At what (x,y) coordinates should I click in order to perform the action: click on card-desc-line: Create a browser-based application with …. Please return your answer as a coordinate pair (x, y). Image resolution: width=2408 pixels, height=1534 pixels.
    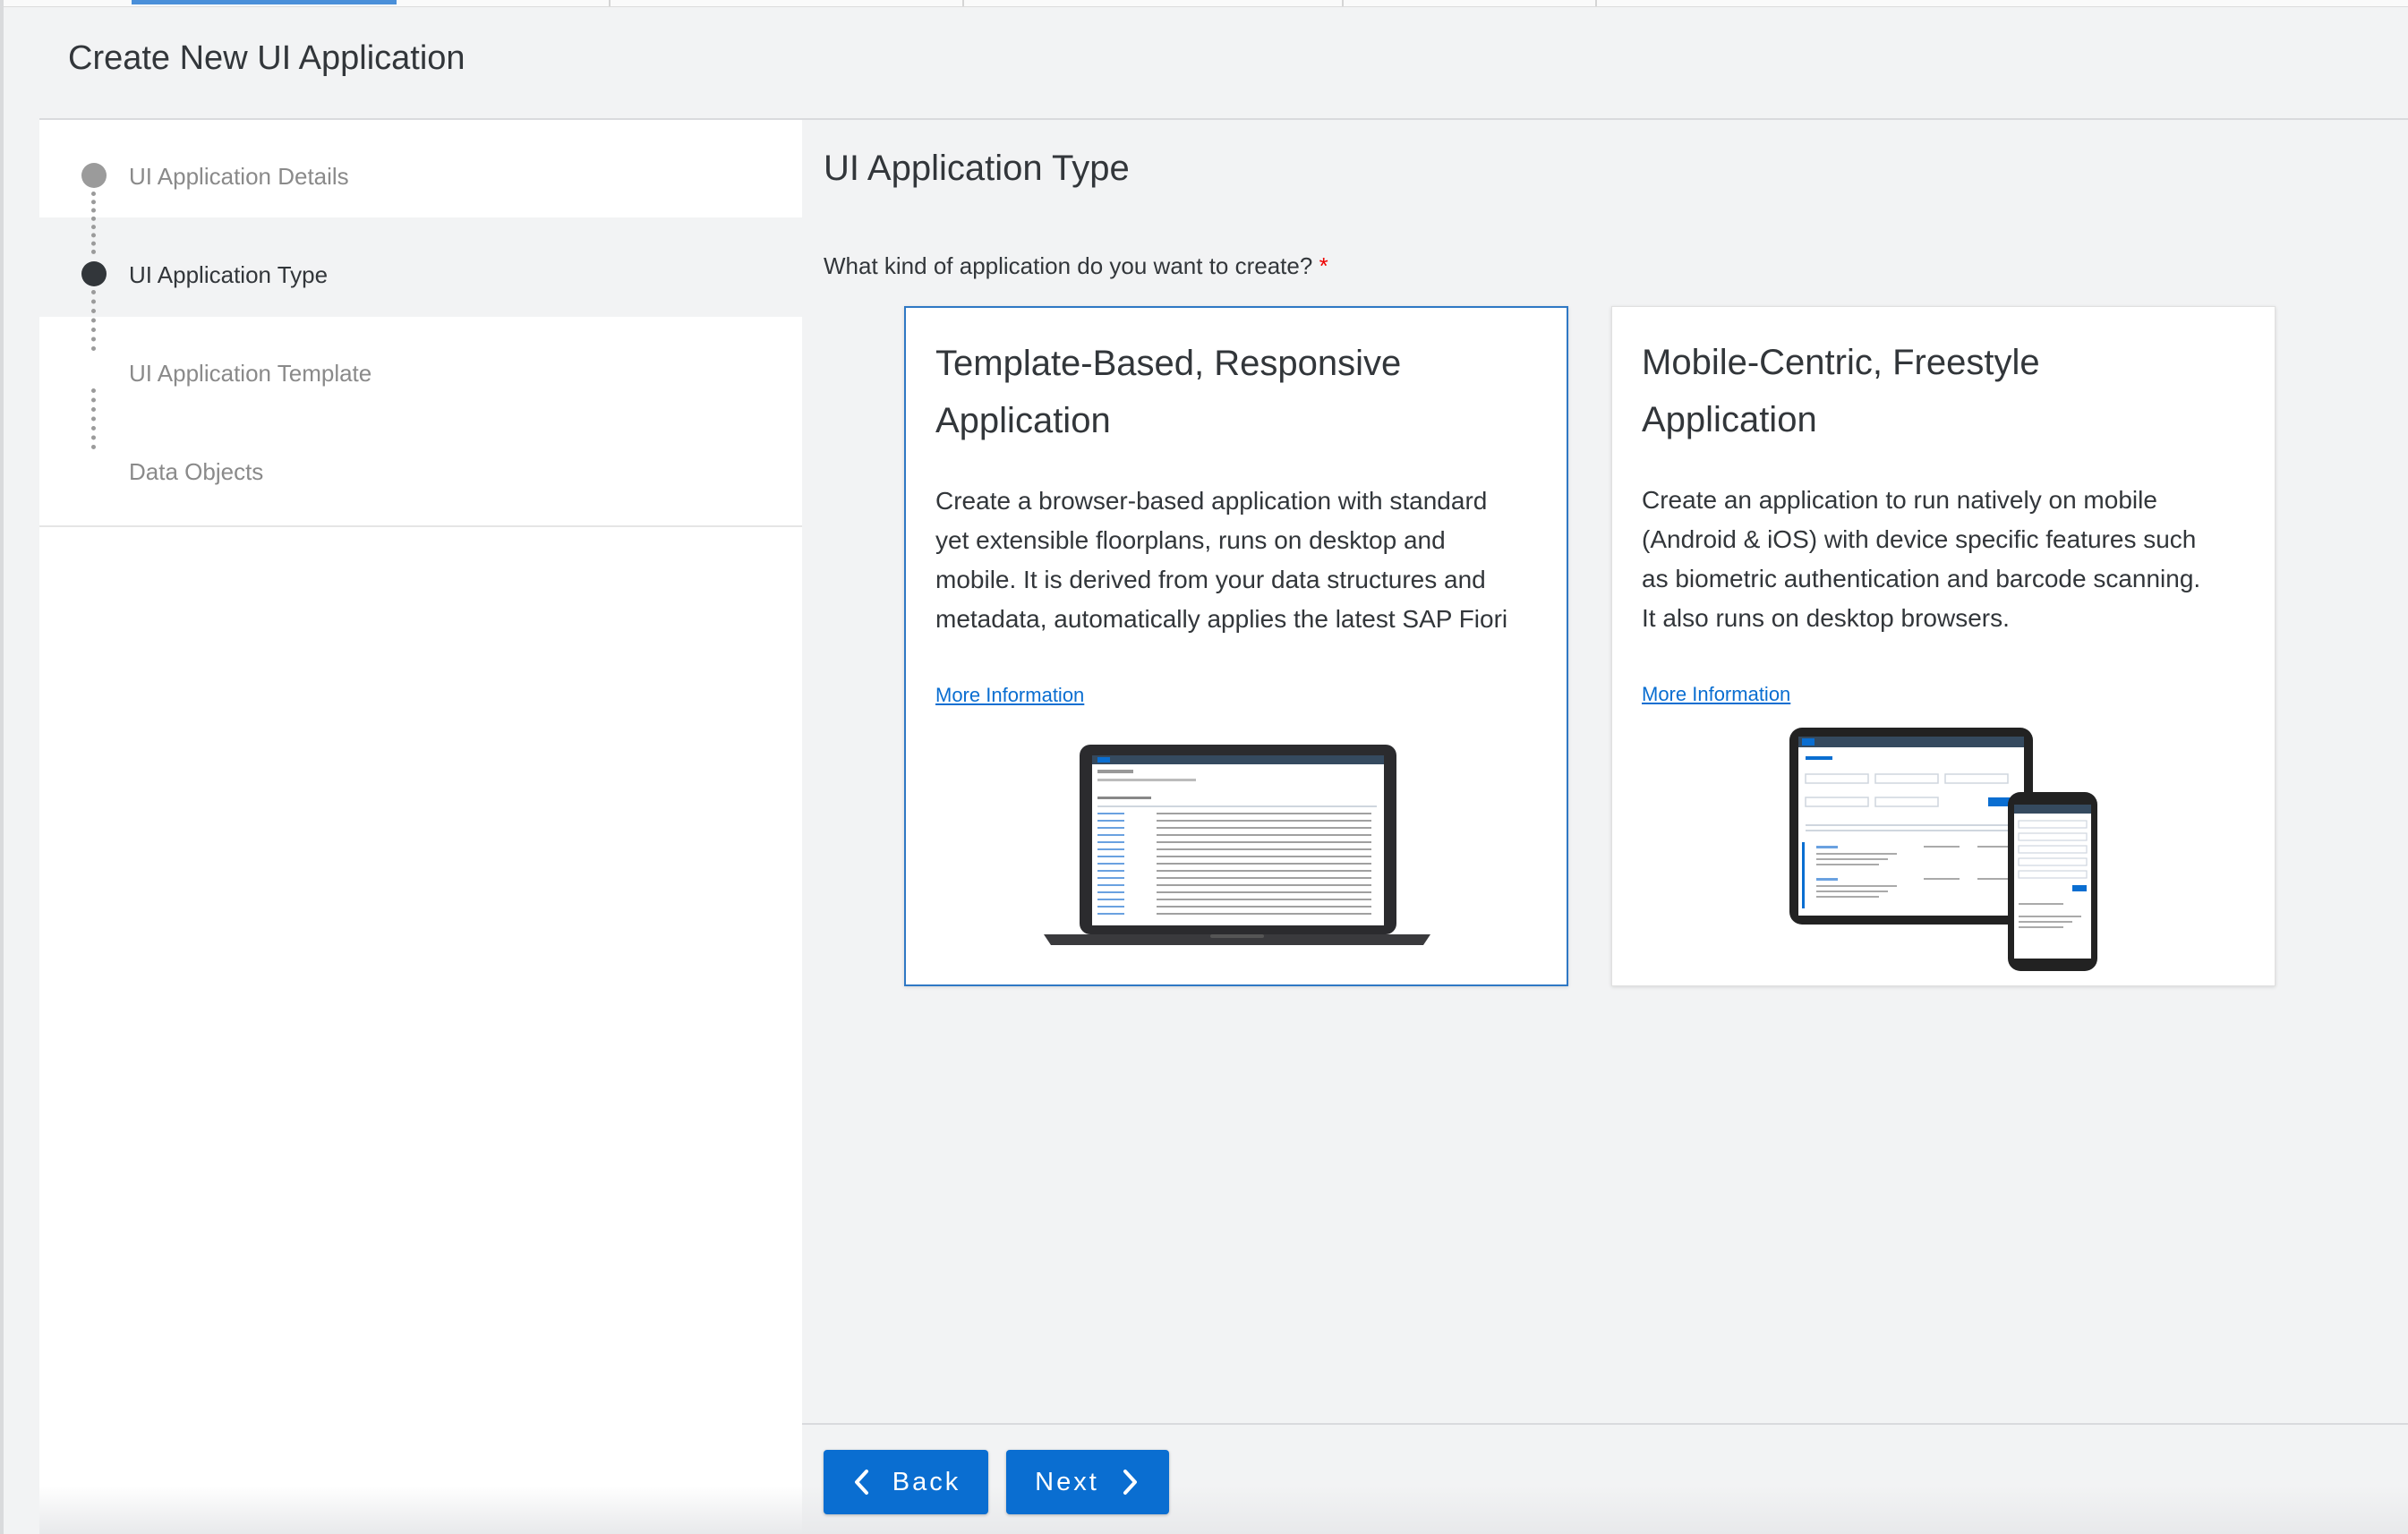
    Looking at the image, I should click on (1211, 501).